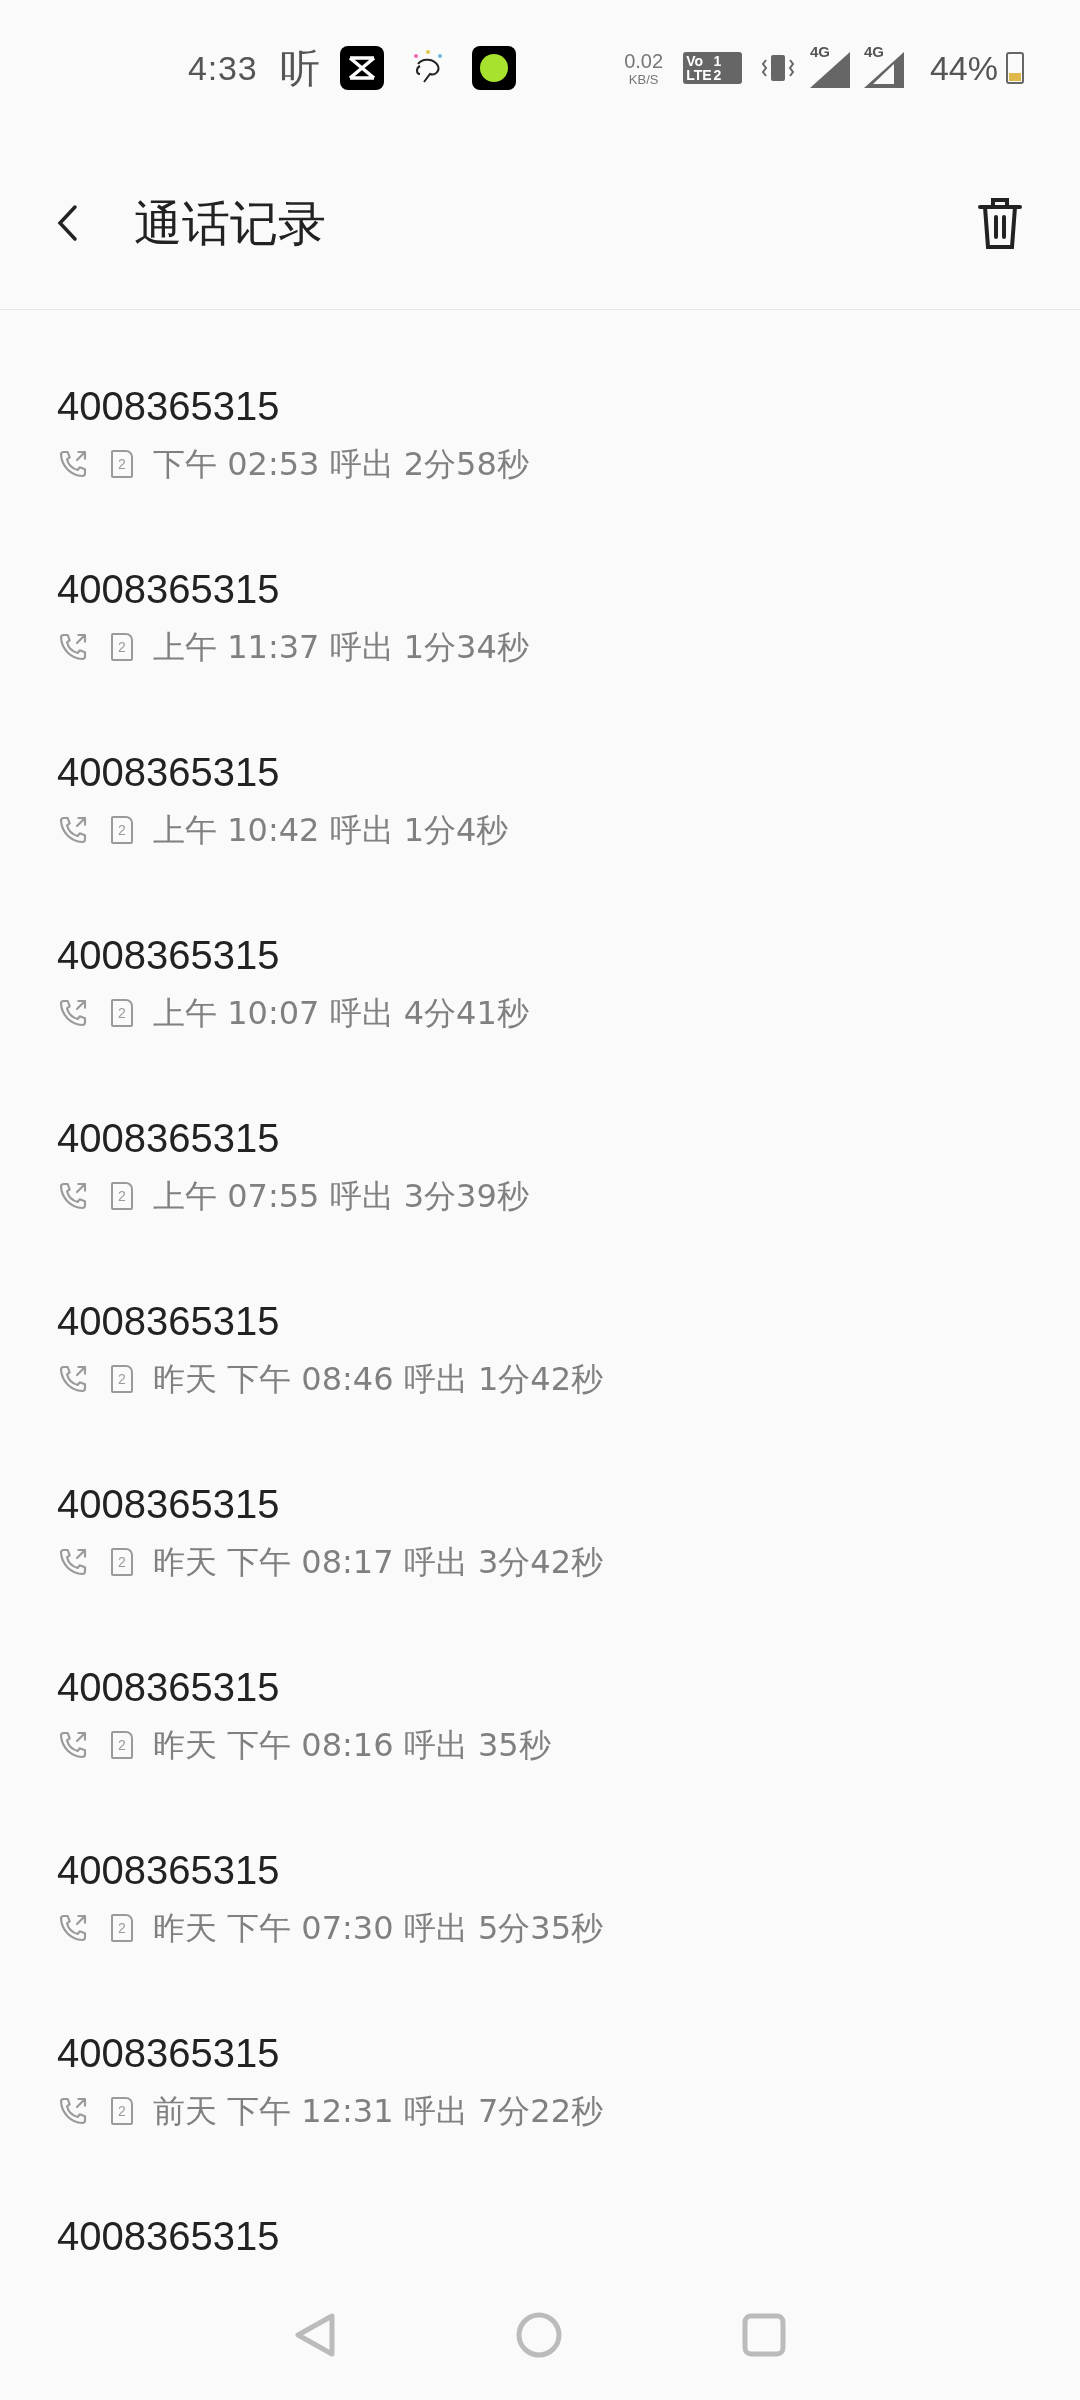  What do you see at coordinates (493, 68) in the screenshot?
I see `circle-app-icon` at bounding box center [493, 68].